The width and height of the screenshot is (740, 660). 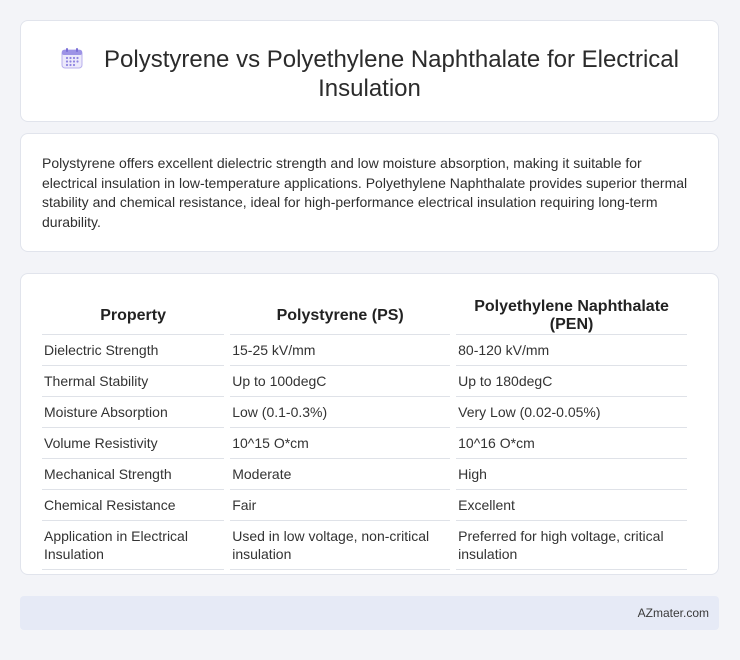 What do you see at coordinates (571, 505) in the screenshot?
I see `pen-cell: Excellent` at bounding box center [571, 505].